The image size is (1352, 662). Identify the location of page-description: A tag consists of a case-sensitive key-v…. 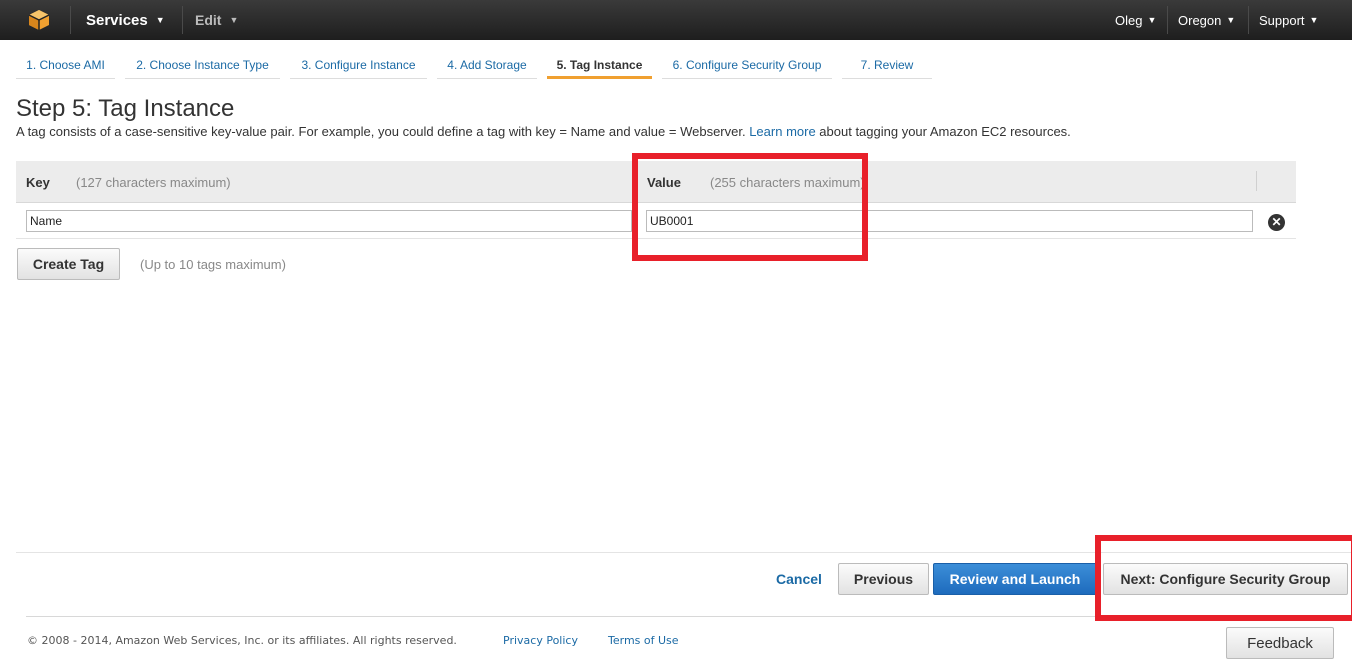
(543, 131).